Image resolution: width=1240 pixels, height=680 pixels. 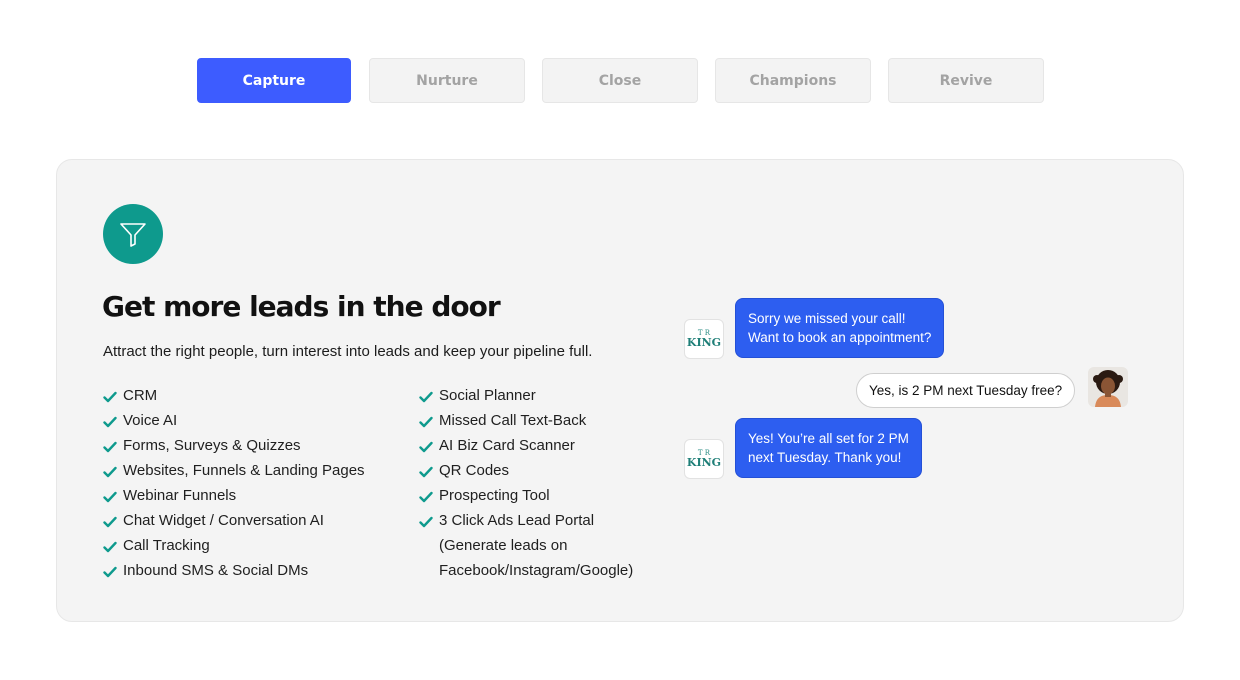 What do you see at coordinates (966, 80) in the screenshot?
I see `tab-revive: Revive` at bounding box center [966, 80].